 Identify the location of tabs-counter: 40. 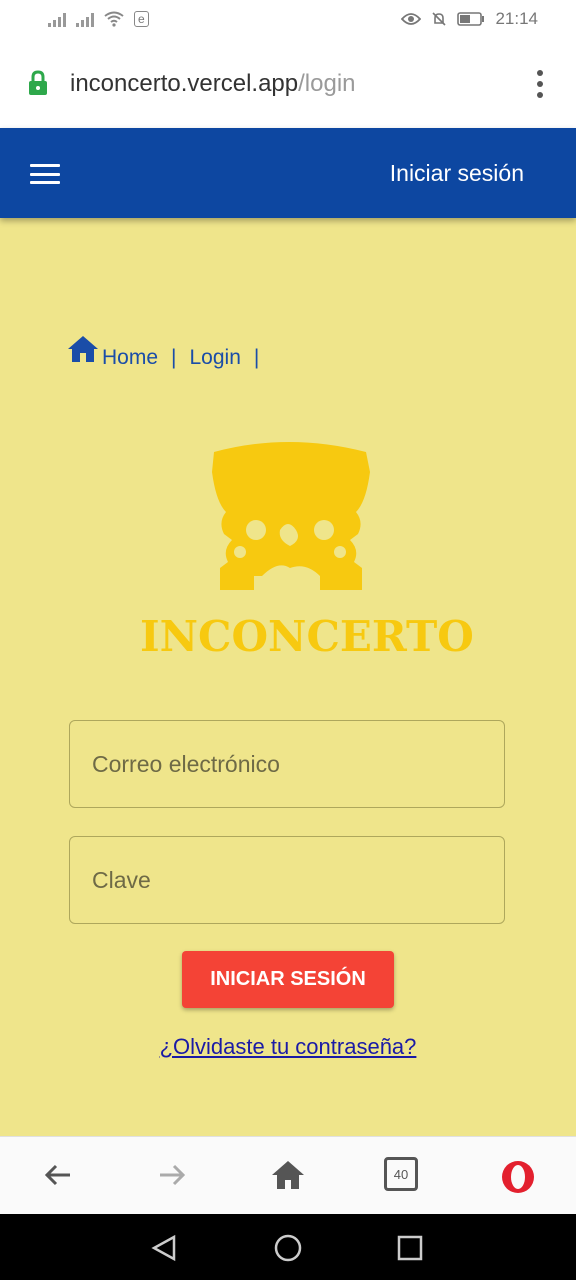
(401, 1174).